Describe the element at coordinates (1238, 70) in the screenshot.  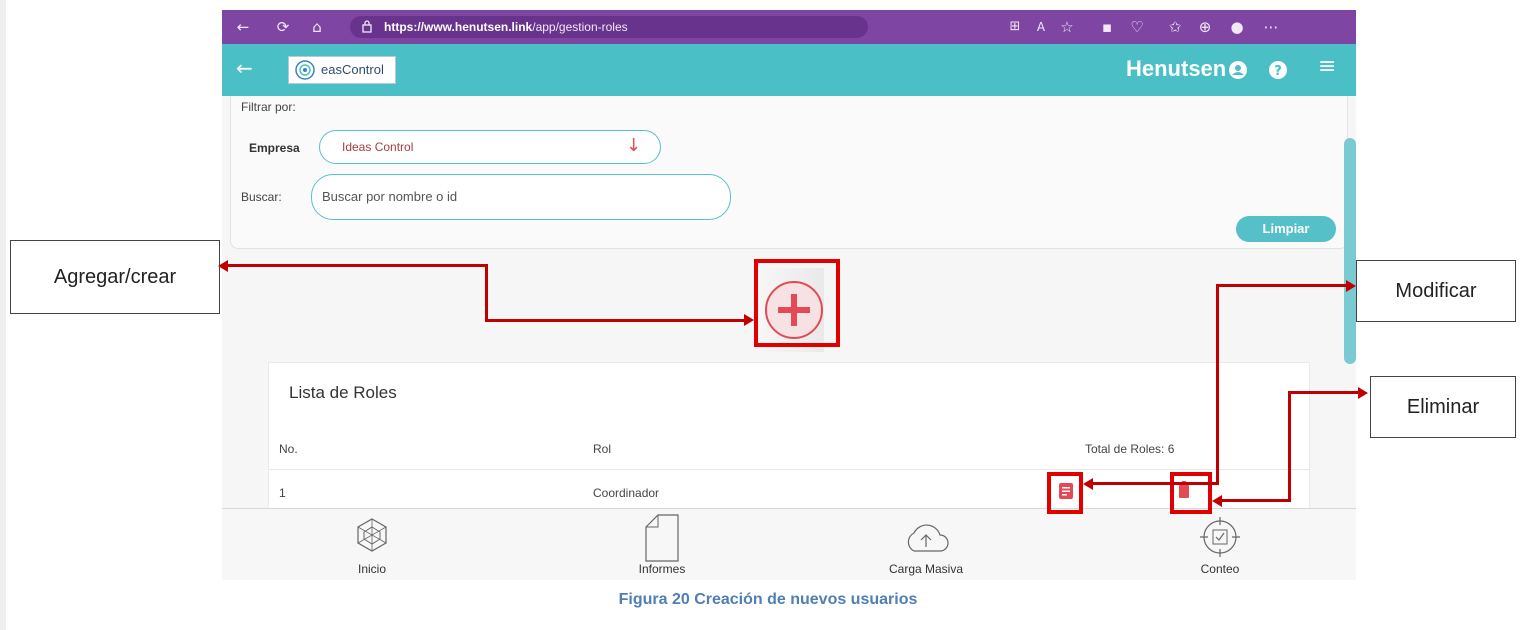
I see `user-account-icon` at that location.